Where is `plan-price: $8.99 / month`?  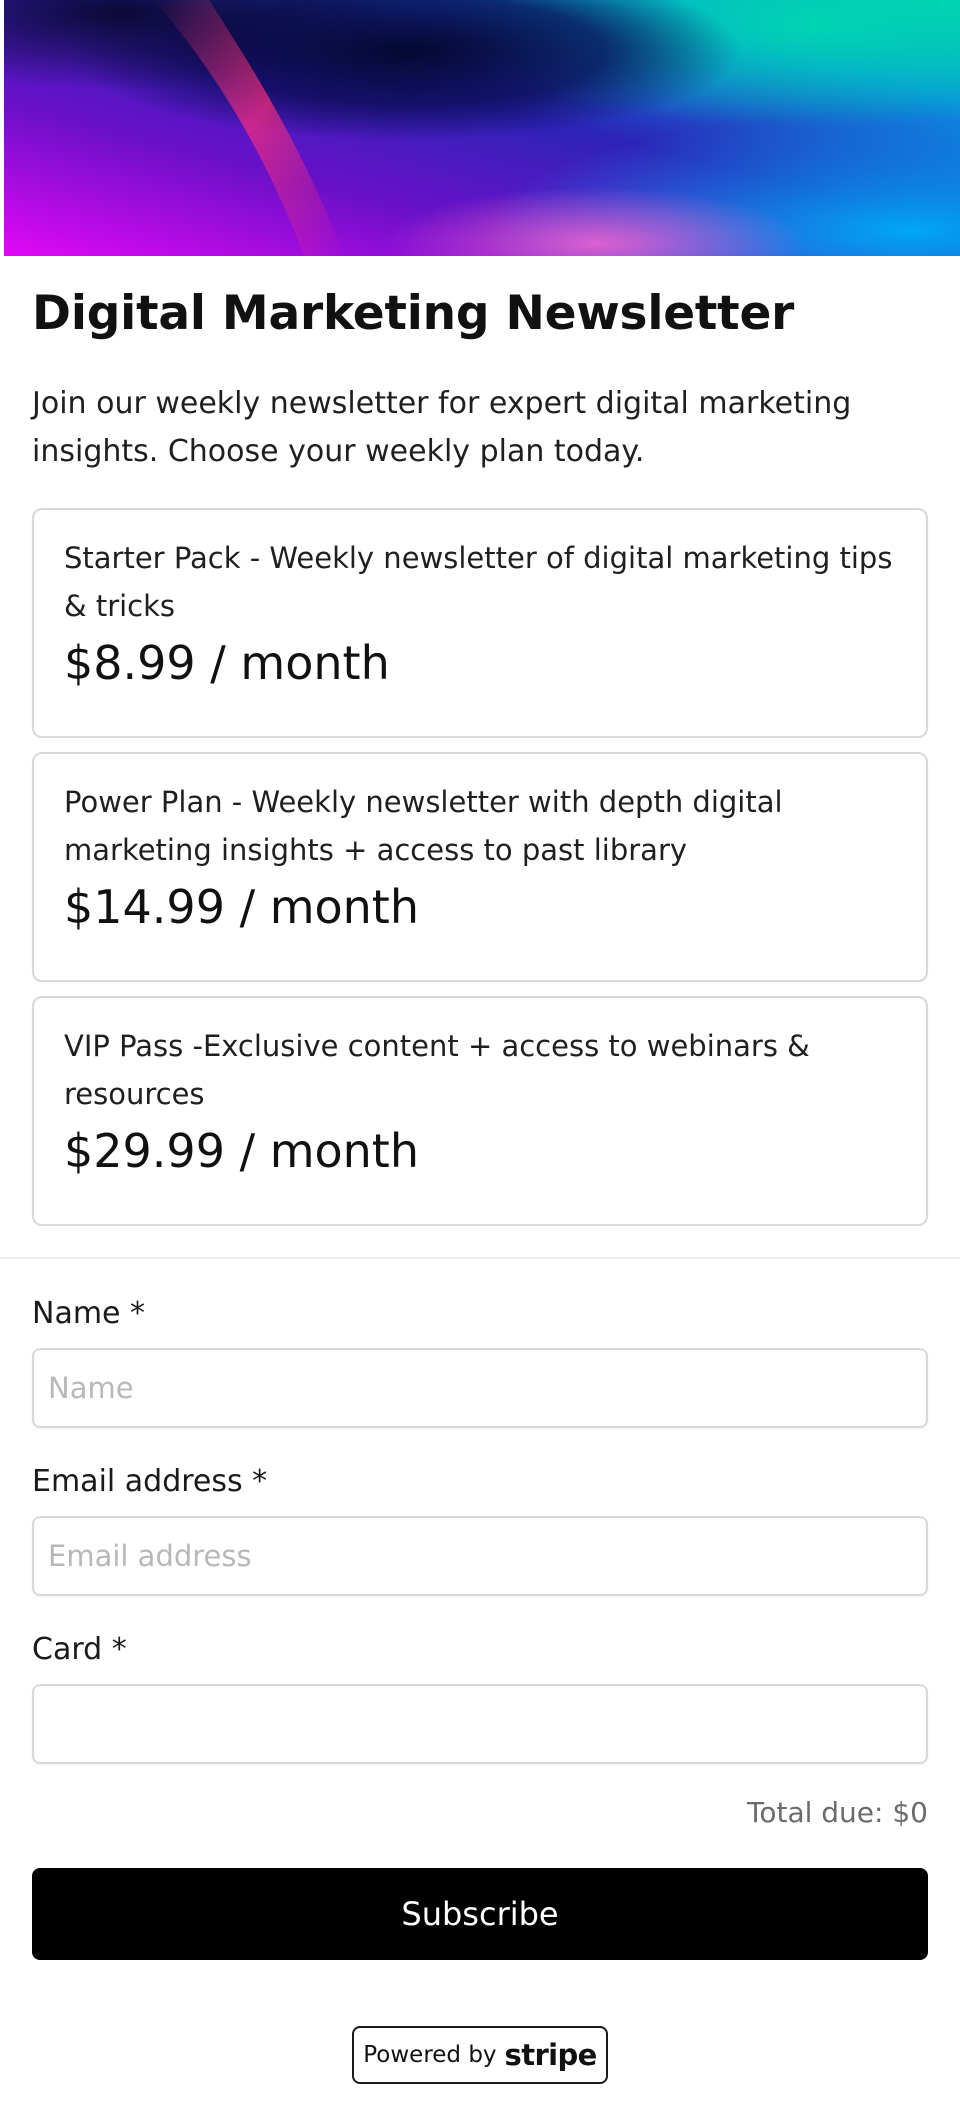
plan-price: $8.99 / month is located at coordinates (227, 663).